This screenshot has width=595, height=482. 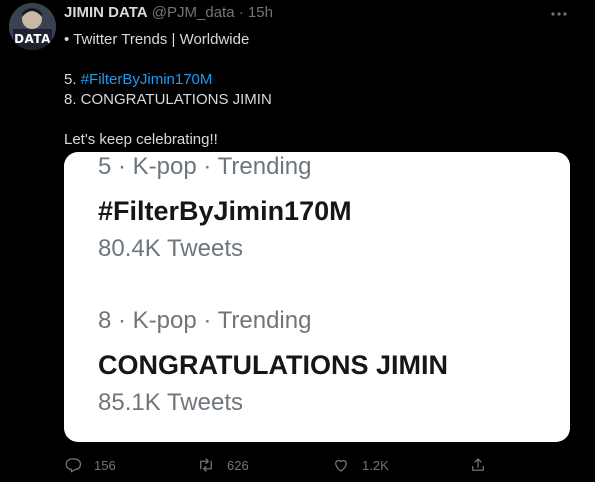 I want to click on trend-count: 80.4K Tweets, so click(x=170, y=248).